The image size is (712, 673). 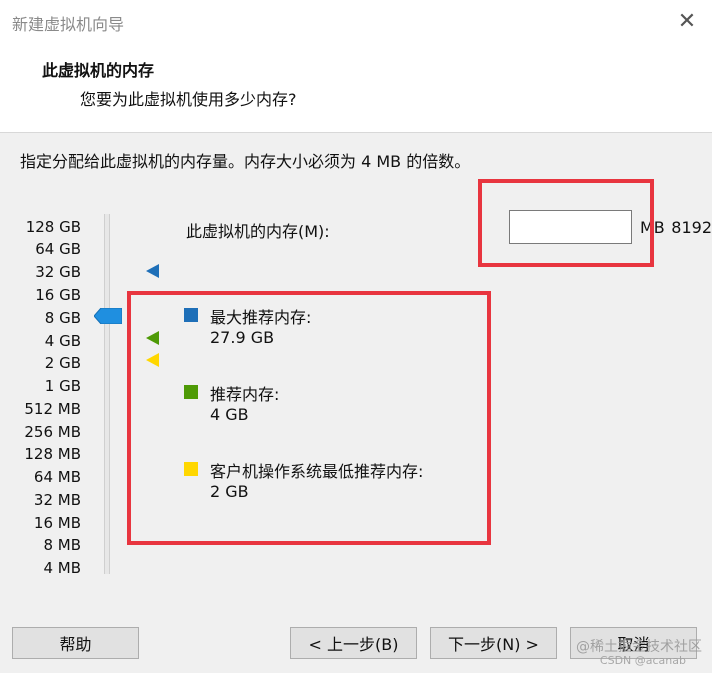 I want to click on legend-min-value: 2 GB, so click(x=229, y=491).